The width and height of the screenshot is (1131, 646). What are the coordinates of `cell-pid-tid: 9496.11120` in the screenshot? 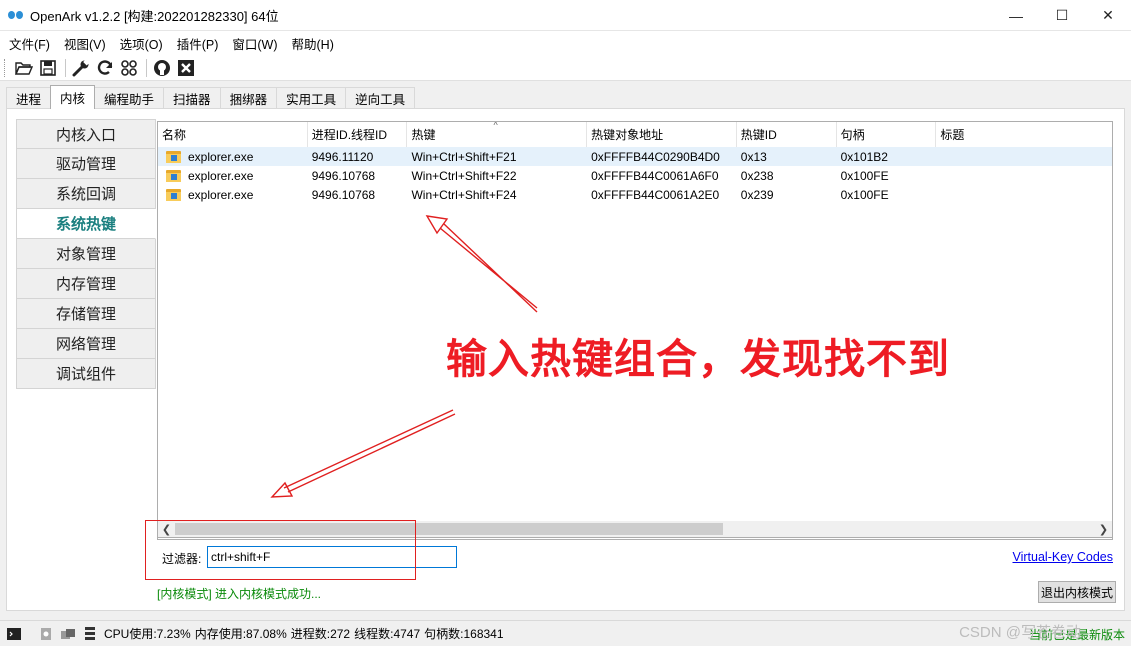 It's located at (342, 156).